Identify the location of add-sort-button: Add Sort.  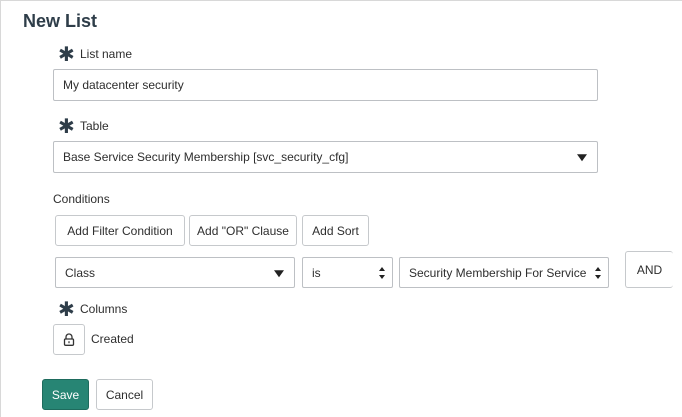
(335, 230).